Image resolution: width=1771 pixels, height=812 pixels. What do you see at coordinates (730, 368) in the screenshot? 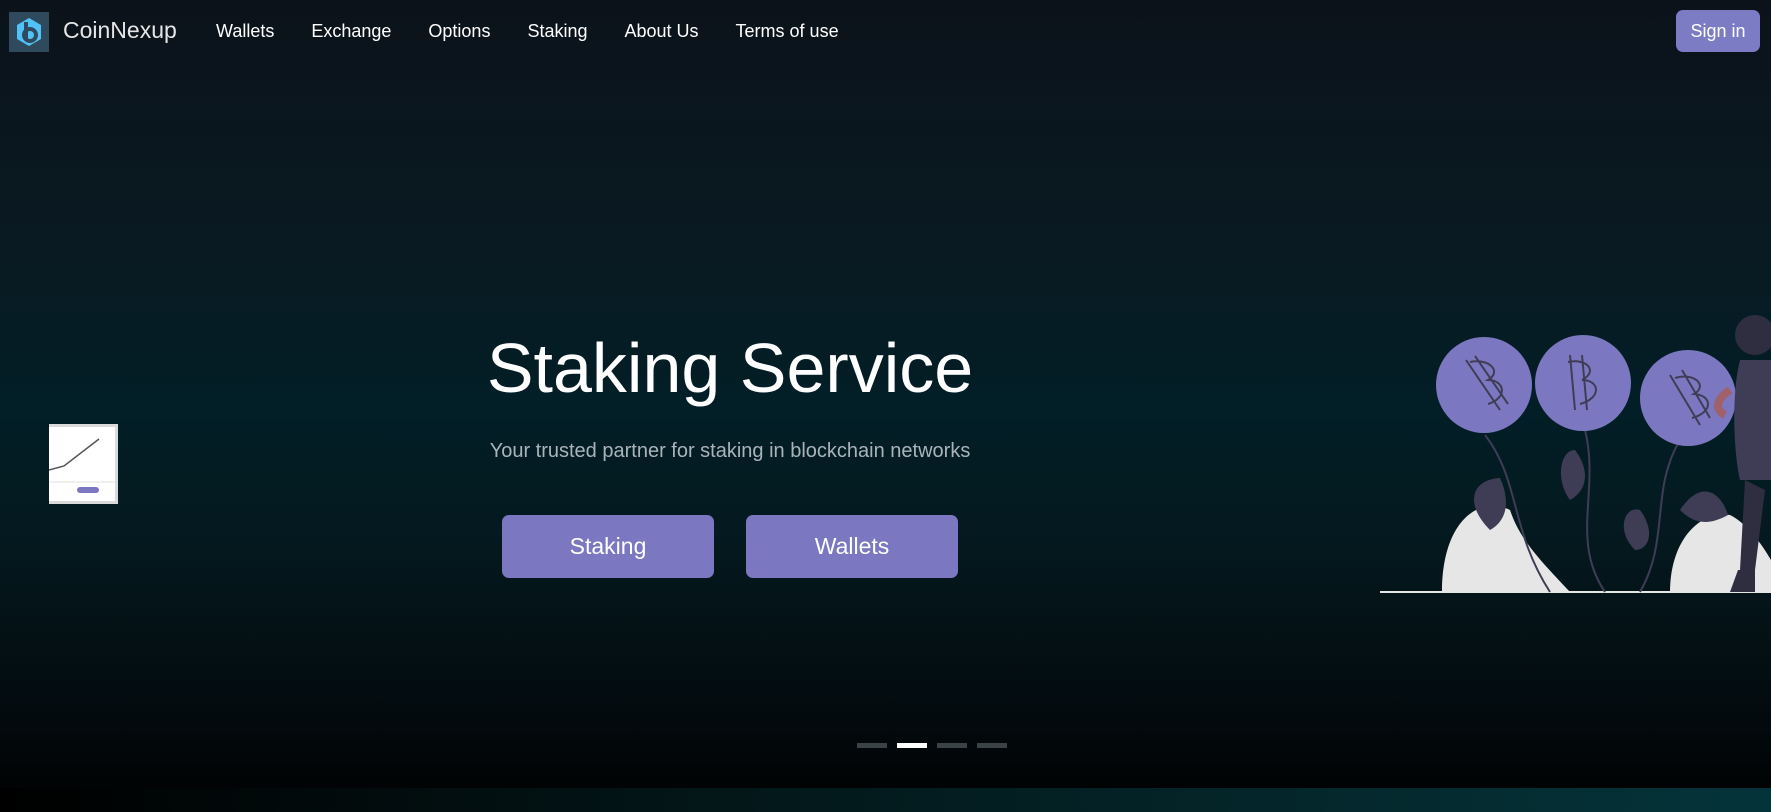
I see `hero-title: Staking Service` at bounding box center [730, 368].